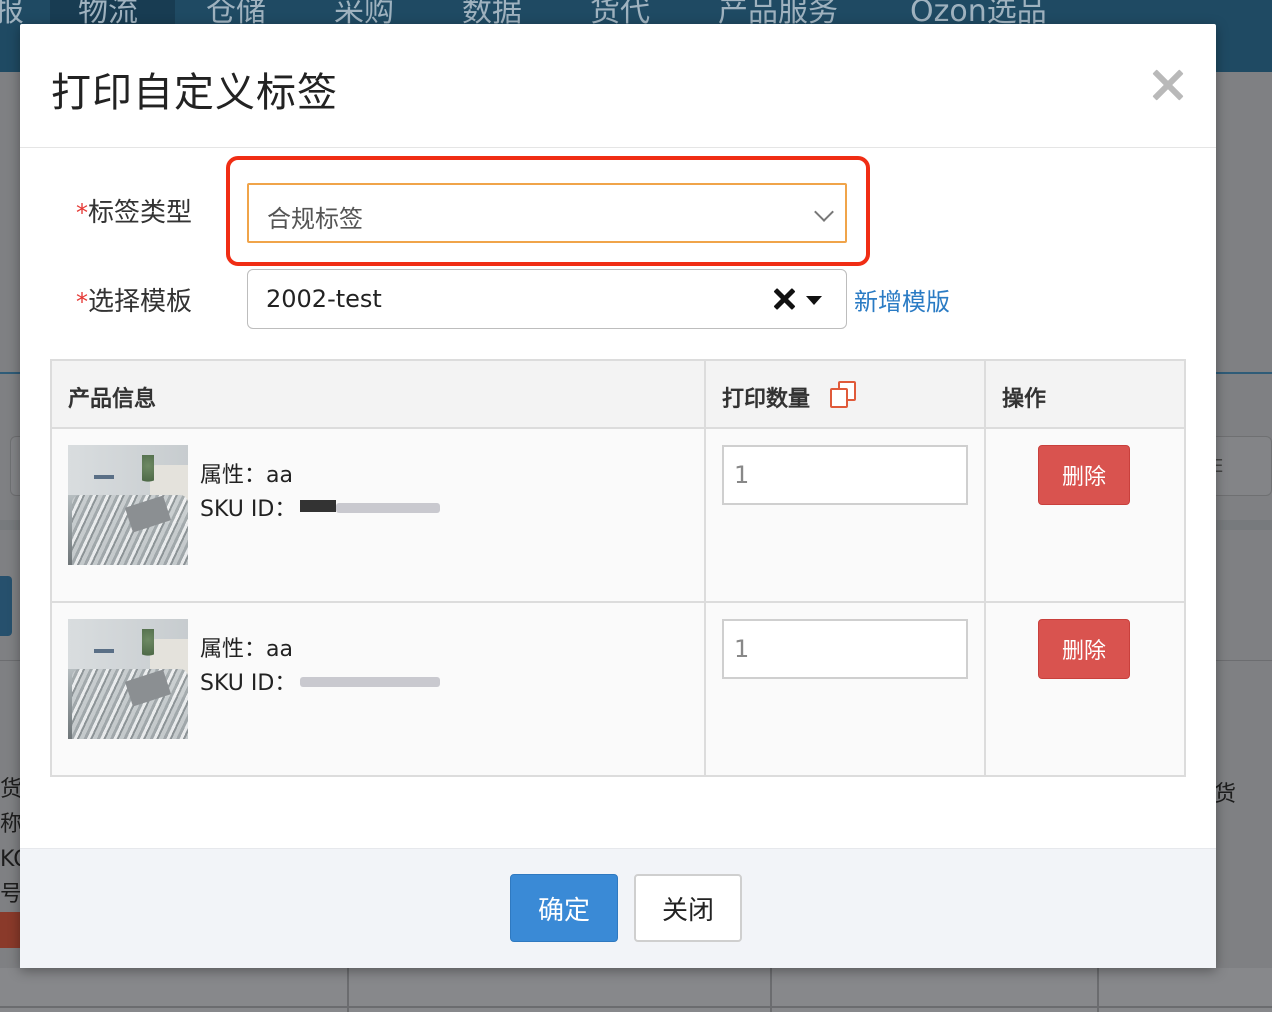 Image resolution: width=1272 pixels, height=1012 pixels. Describe the element at coordinates (364, 12) in the screenshot. I see `nav-item: 采购` at that location.